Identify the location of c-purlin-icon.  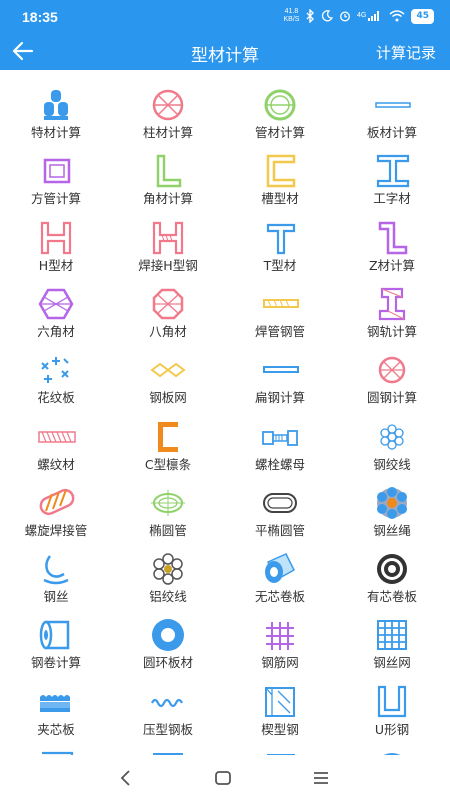
(168, 436).